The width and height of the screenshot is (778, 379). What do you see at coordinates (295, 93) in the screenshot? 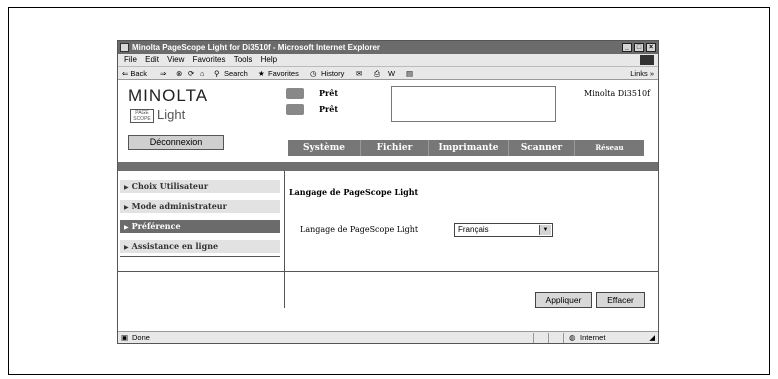
I see `printer-icon` at bounding box center [295, 93].